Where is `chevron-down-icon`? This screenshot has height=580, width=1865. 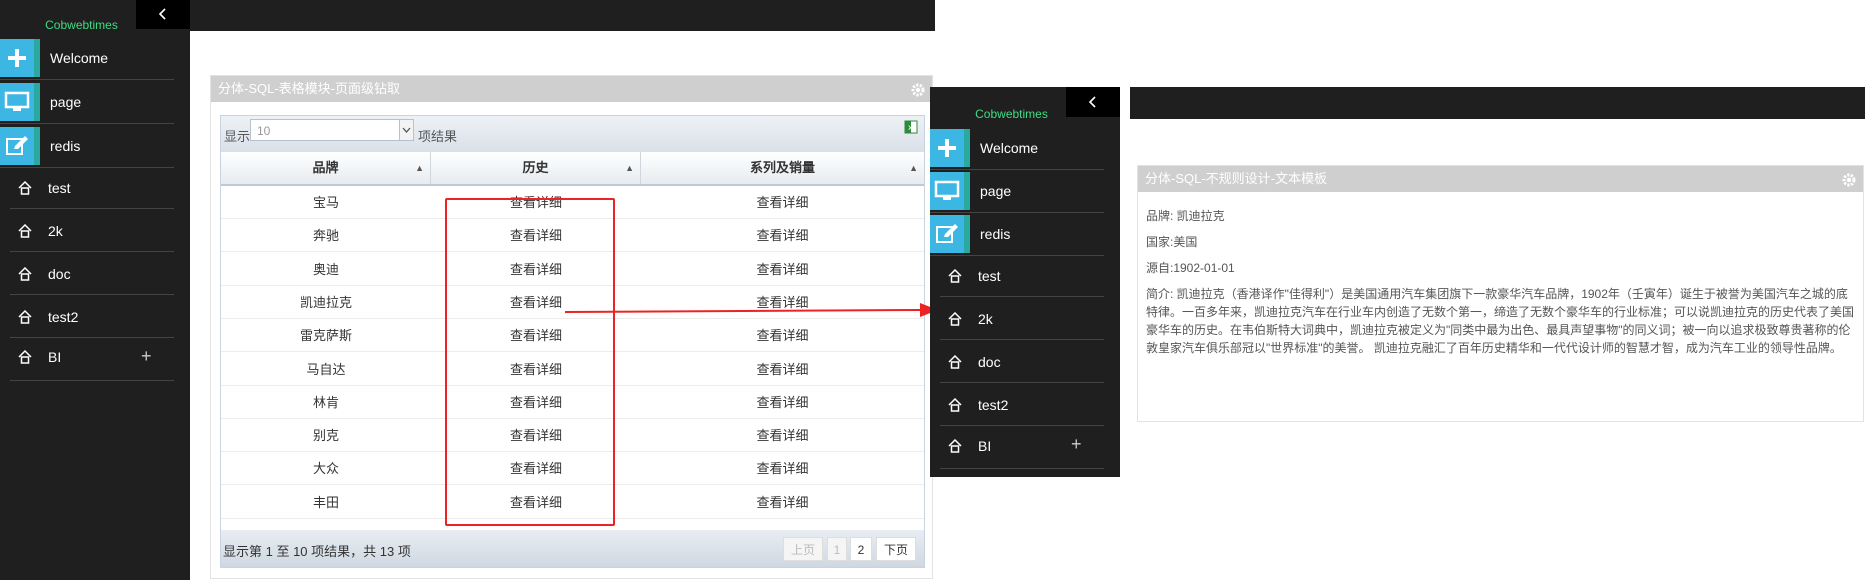 chevron-down-icon is located at coordinates (406, 130).